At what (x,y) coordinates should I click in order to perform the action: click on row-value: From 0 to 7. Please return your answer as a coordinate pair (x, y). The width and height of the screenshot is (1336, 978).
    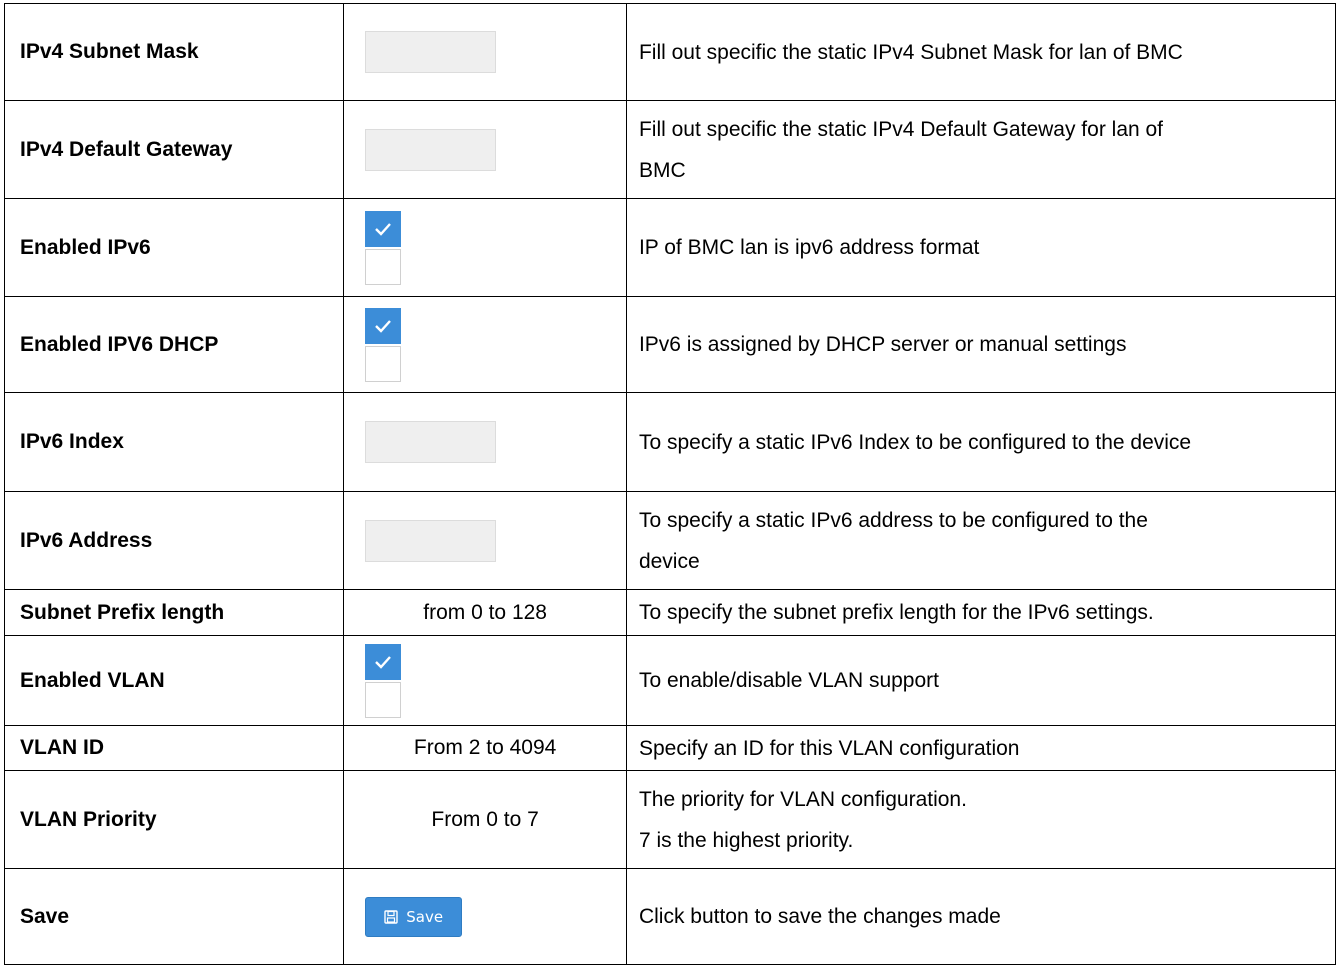
    Looking at the image, I should click on (485, 819).